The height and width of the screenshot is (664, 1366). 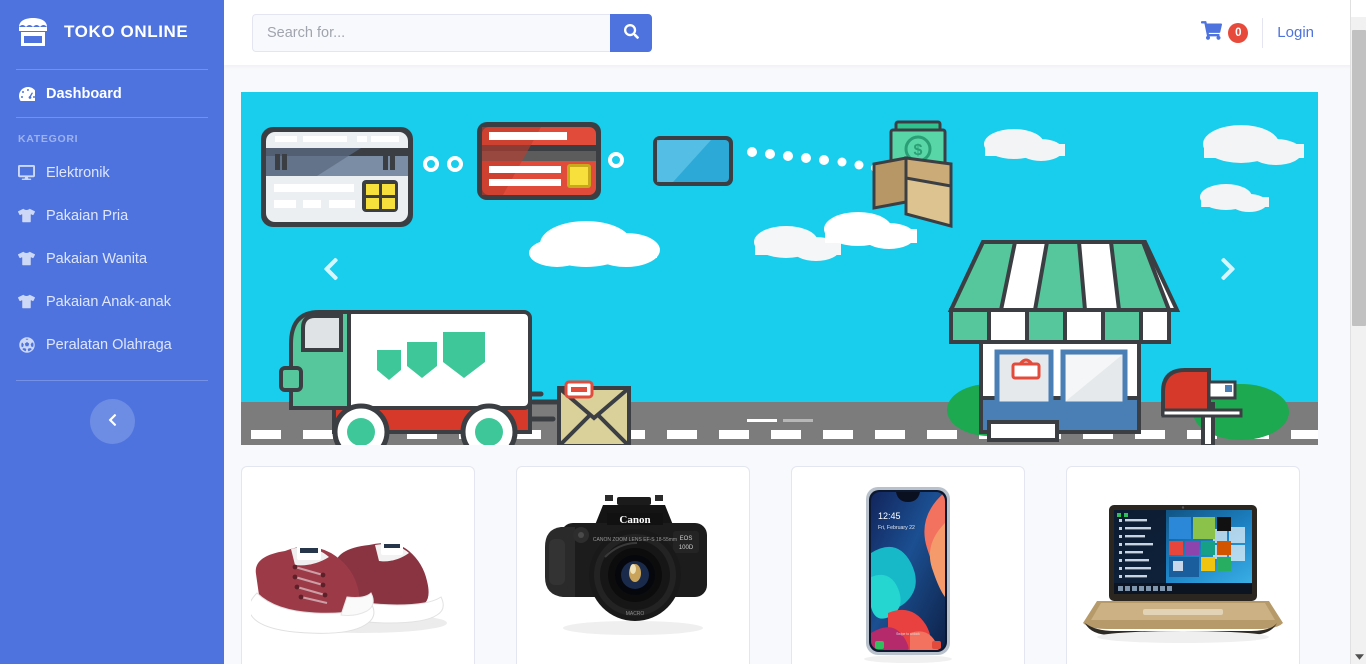 I want to click on scrollbar-down-button, so click(x=1358, y=655).